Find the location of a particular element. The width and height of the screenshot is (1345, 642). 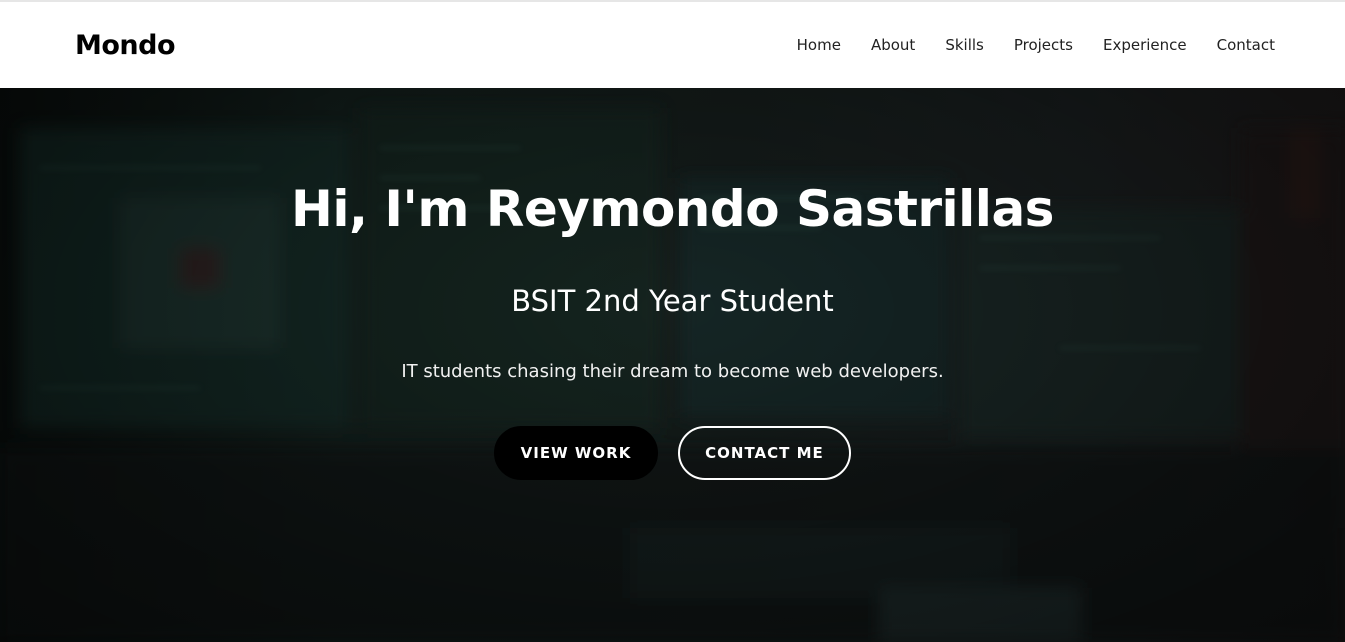

brand-logo: Mondo is located at coordinates (125, 45).